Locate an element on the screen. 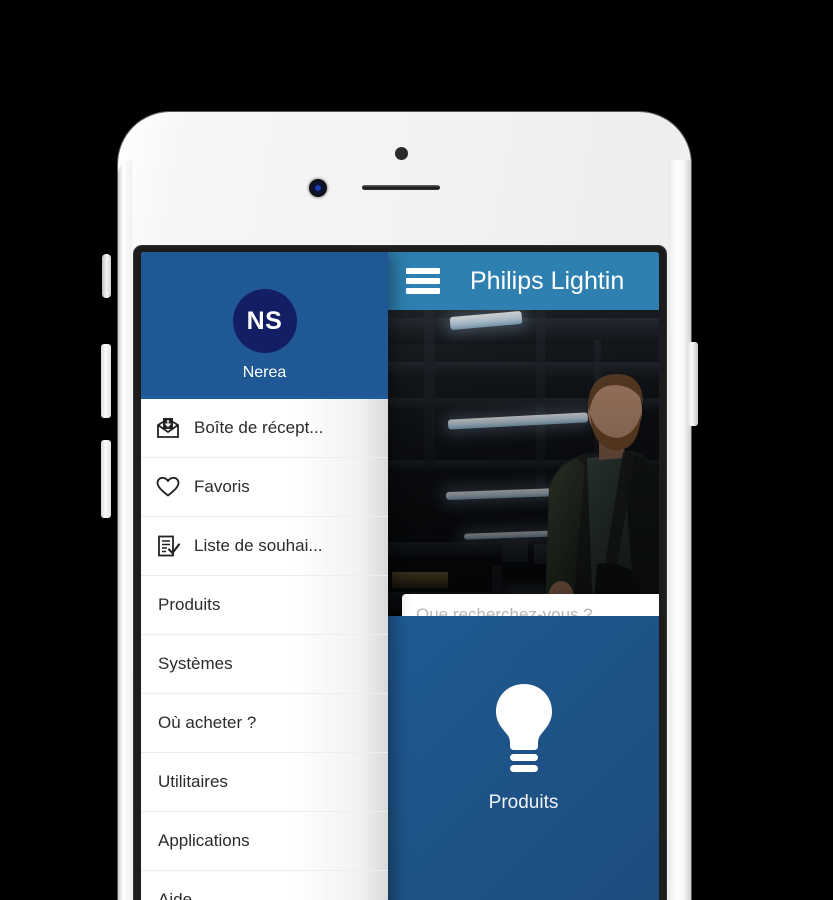 The width and height of the screenshot is (833, 900). hero-overlay is located at coordinates (523, 463).